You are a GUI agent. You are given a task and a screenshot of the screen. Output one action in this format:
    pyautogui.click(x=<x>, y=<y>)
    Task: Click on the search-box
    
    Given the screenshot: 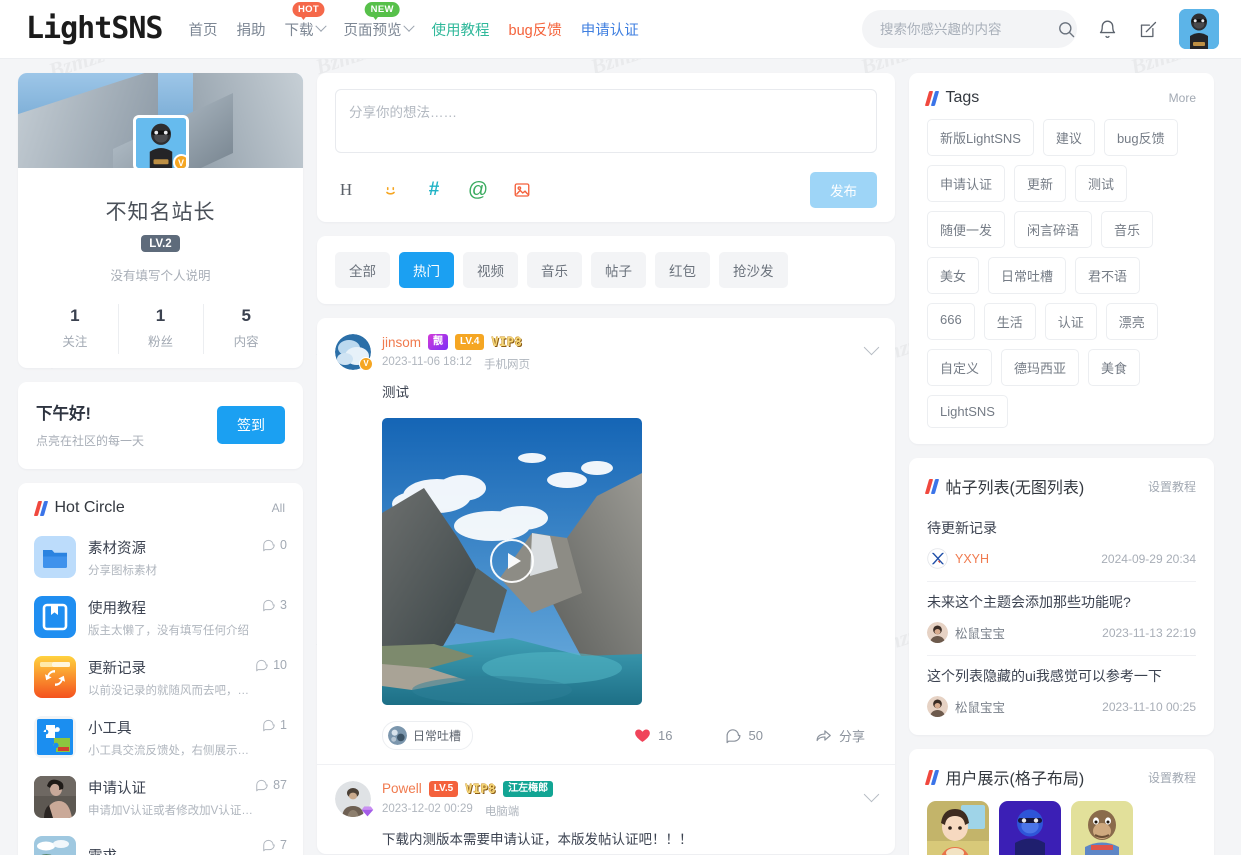 What is the action you would take?
    pyautogui.click(x=969, y=29)
    